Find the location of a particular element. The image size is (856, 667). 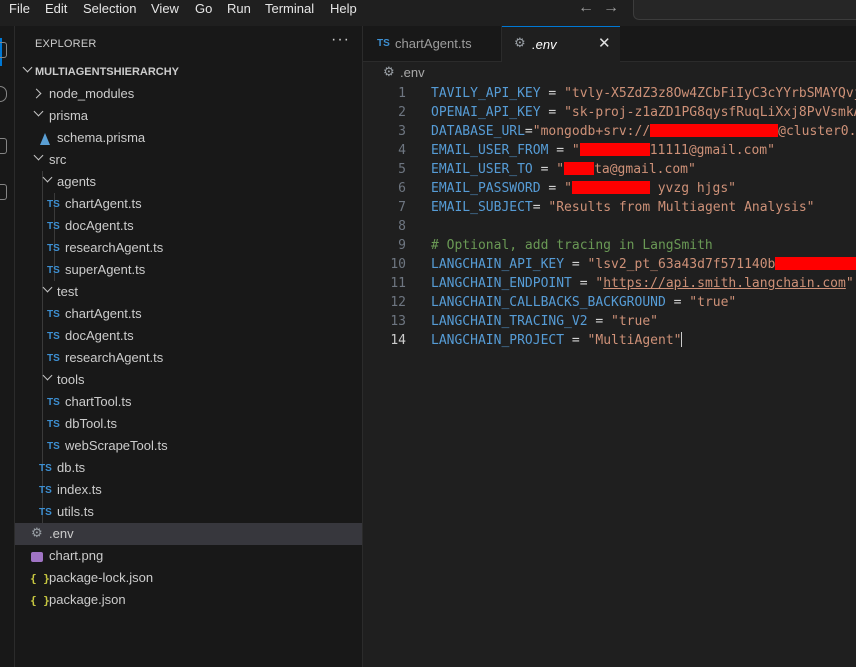

file-label: chartTool.ts is located at coordinates (98, 401).